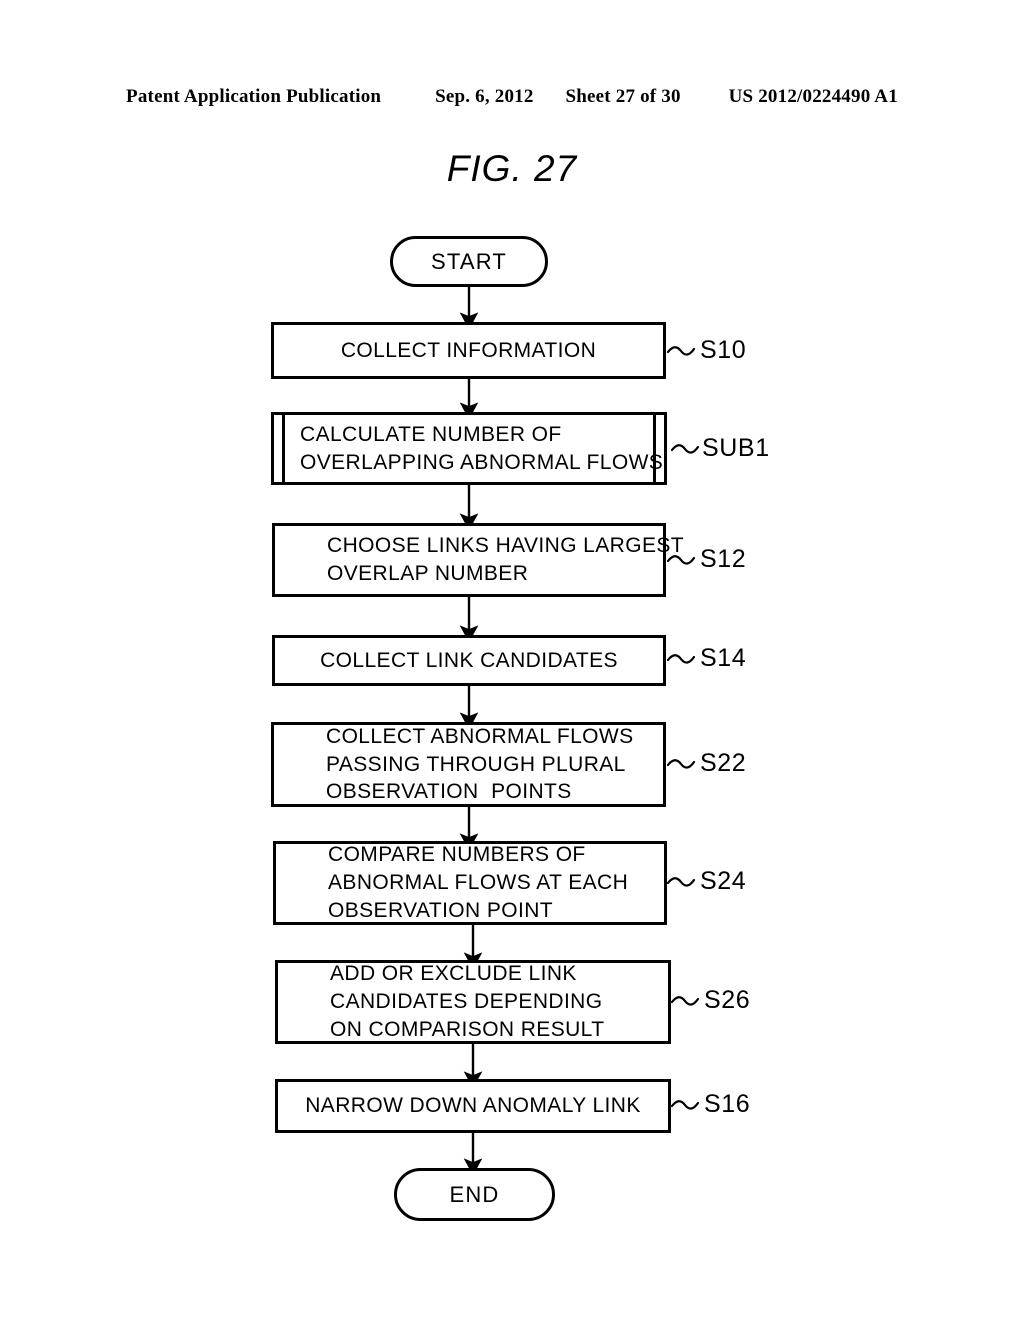 This screenshot has height=1320, width=1024. What do you see at coordinates (723, 763) in the screenshot?
I see `step-ref-s22: S22` at bounding box center [723, 763].